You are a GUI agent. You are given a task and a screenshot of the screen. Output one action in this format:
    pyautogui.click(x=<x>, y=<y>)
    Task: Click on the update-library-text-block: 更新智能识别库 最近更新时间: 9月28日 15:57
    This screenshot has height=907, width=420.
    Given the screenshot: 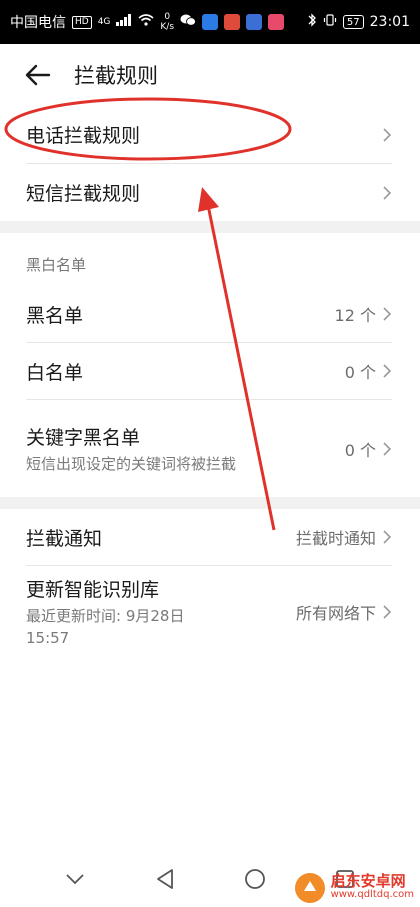 What is the action you would take?
    pyautogui.click(x=126, y=612)
    